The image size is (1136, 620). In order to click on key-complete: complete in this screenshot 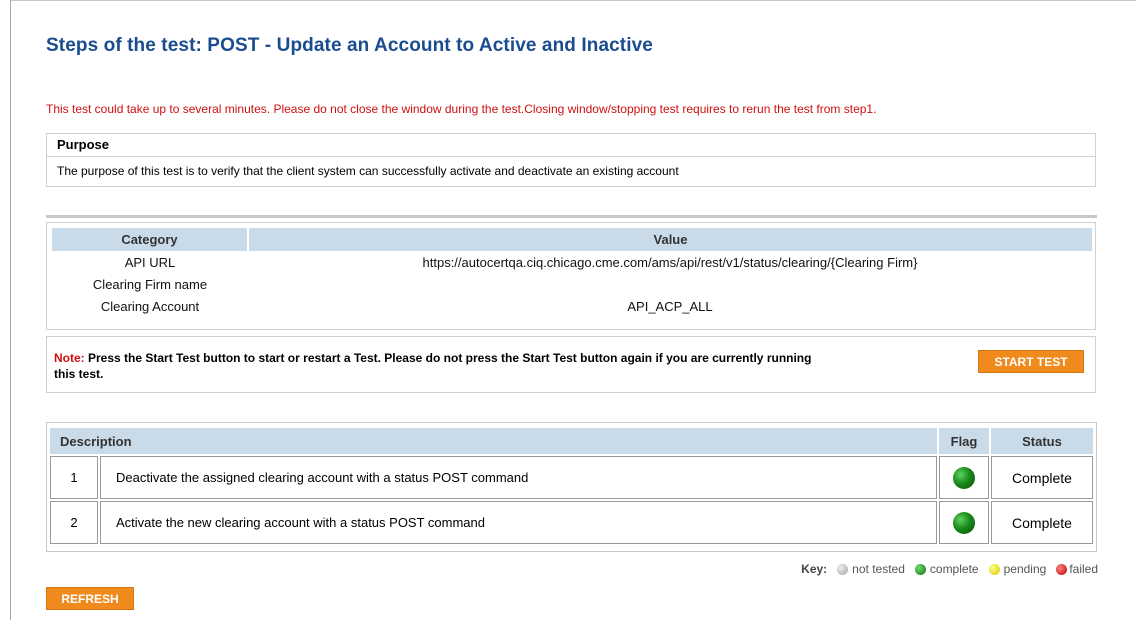, I will do `click(954, 569)`.